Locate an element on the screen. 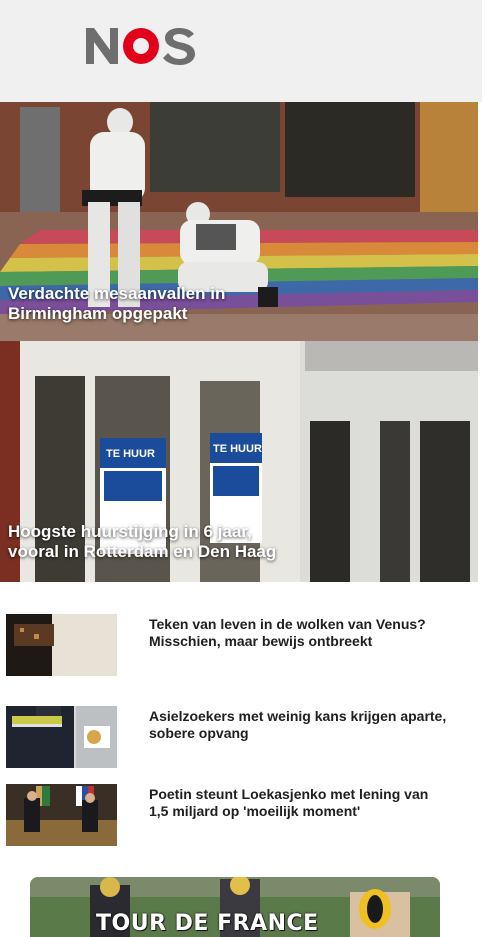  nos-logo is located at coordinates (142, 46).